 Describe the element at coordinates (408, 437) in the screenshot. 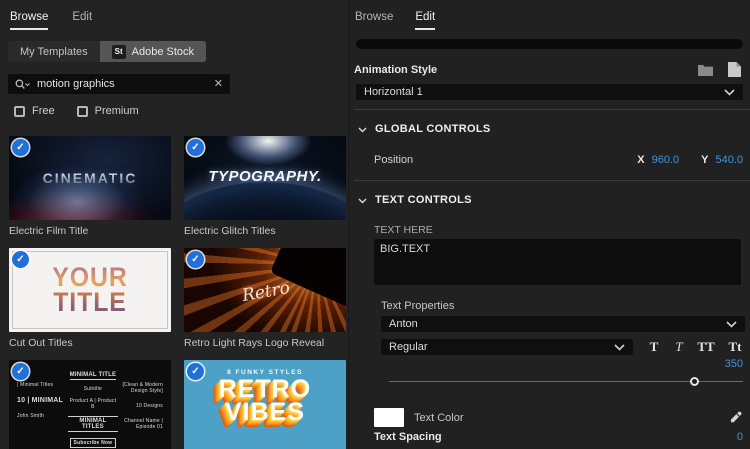

I see `text-spacing-label: Text Spacing` at that location.